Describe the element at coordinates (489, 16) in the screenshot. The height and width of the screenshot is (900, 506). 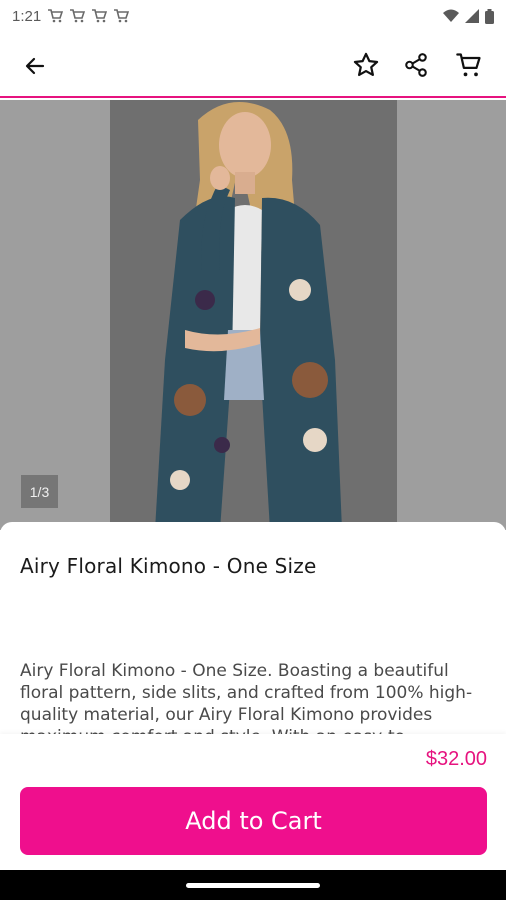
I see `battery-icon` at that location.